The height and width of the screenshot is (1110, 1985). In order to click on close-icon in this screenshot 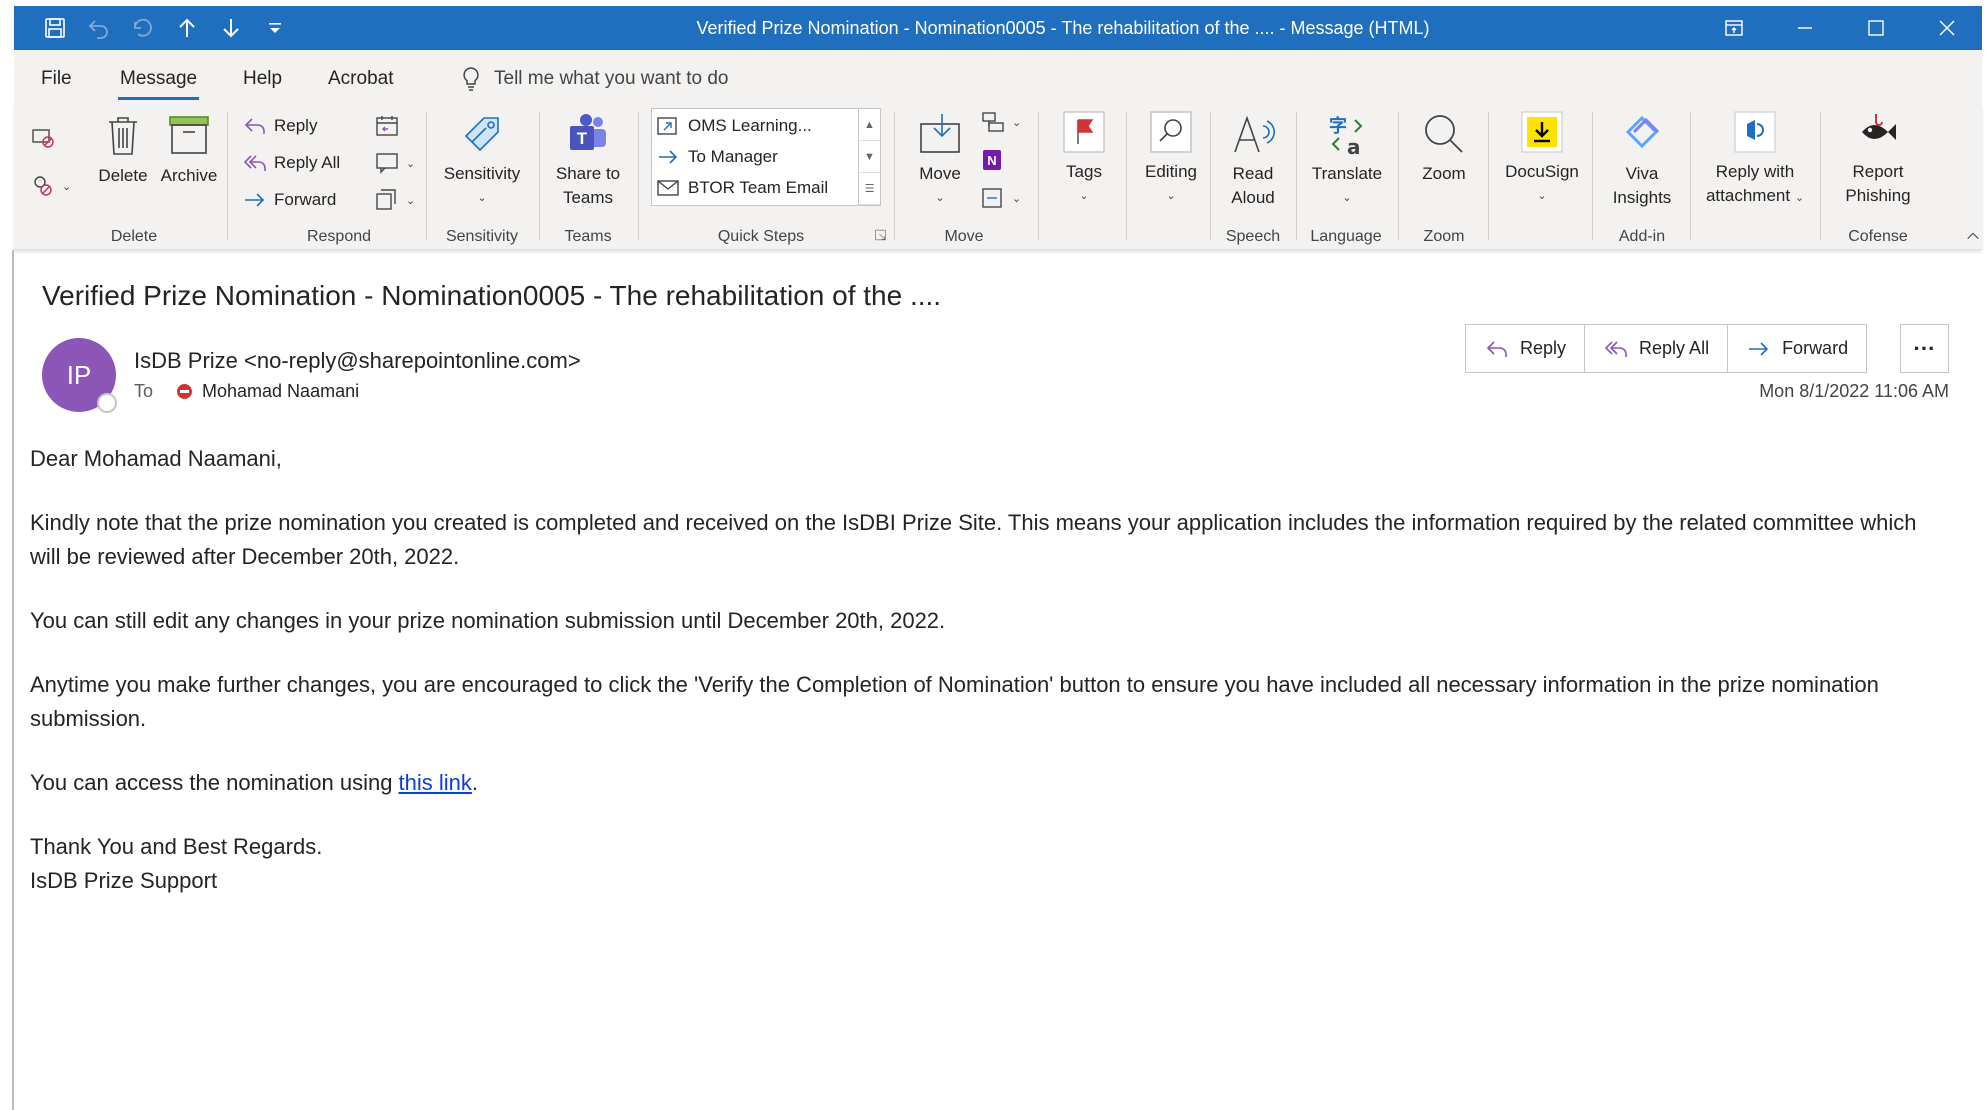, I will do `click(1946, 28)`.